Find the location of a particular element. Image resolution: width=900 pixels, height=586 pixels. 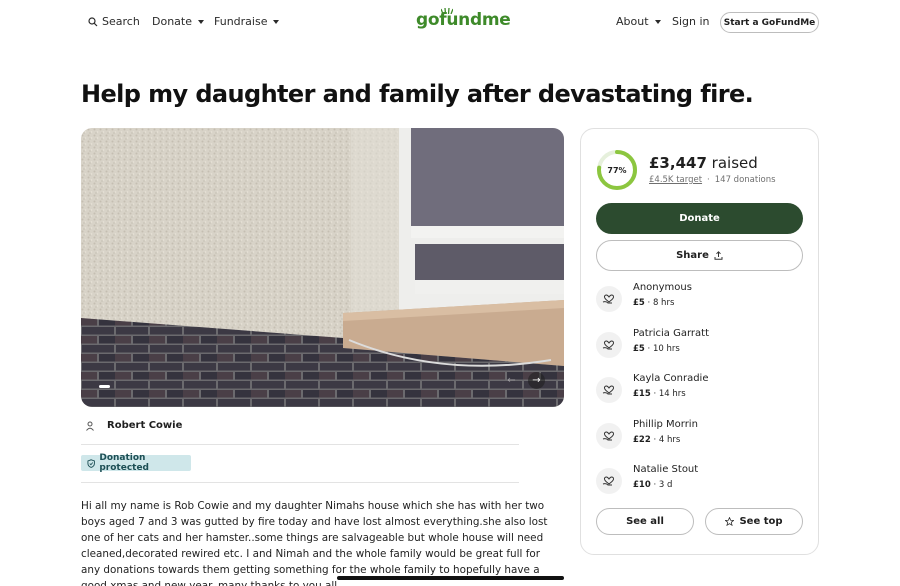

donation-protected-badge: Donation protected is located at coordinates (136, 463).